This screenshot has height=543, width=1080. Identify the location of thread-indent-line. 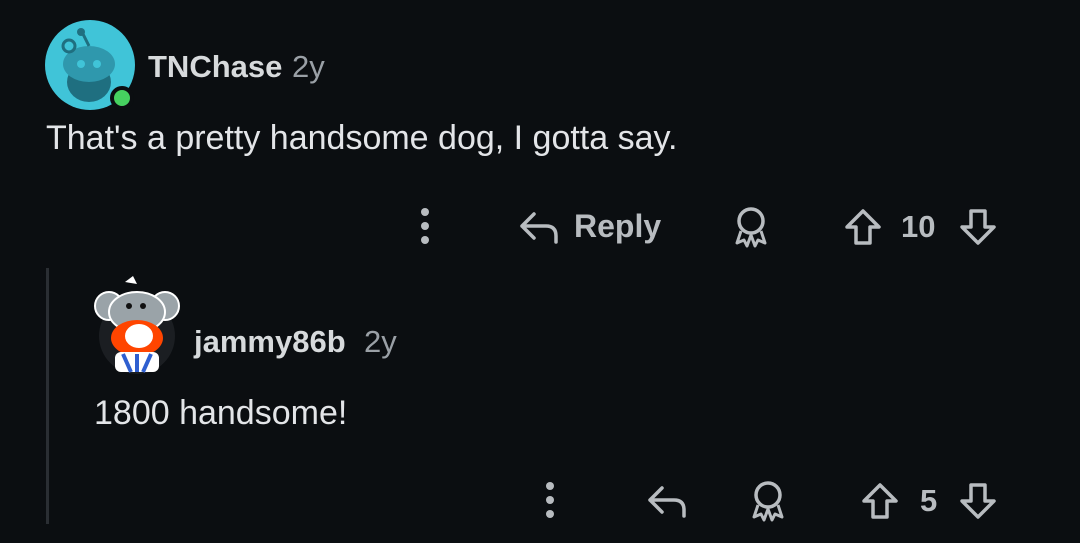
(47, 396).